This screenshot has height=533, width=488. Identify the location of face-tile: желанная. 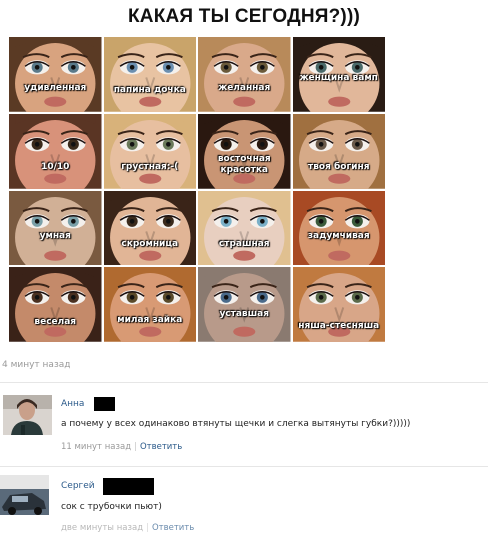
(244, 74).